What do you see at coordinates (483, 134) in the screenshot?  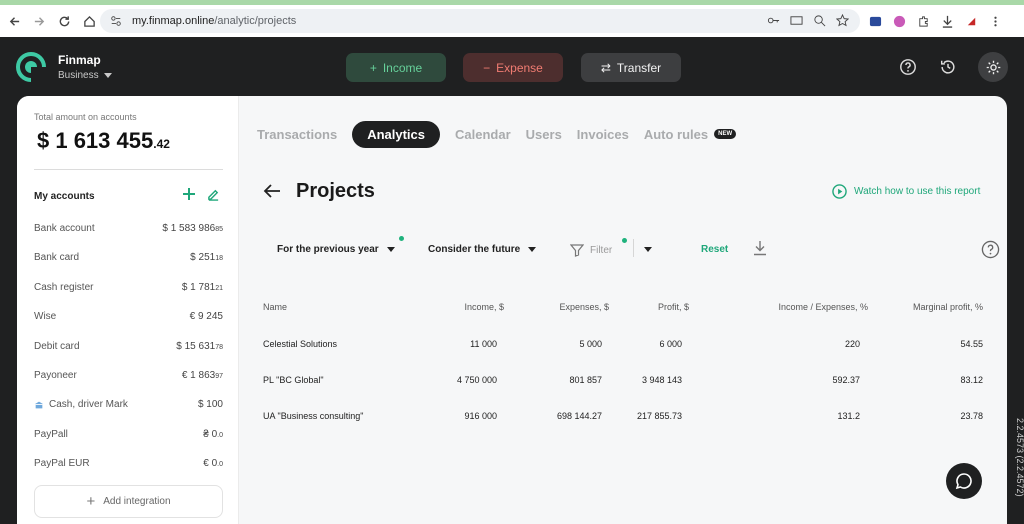 I see `tab-calendar: Calendar` at bounding box center [483, 134].